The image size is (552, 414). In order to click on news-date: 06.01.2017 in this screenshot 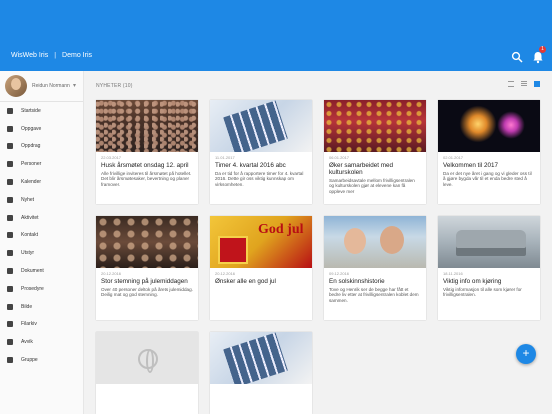, I will do `click(339, 157)`.